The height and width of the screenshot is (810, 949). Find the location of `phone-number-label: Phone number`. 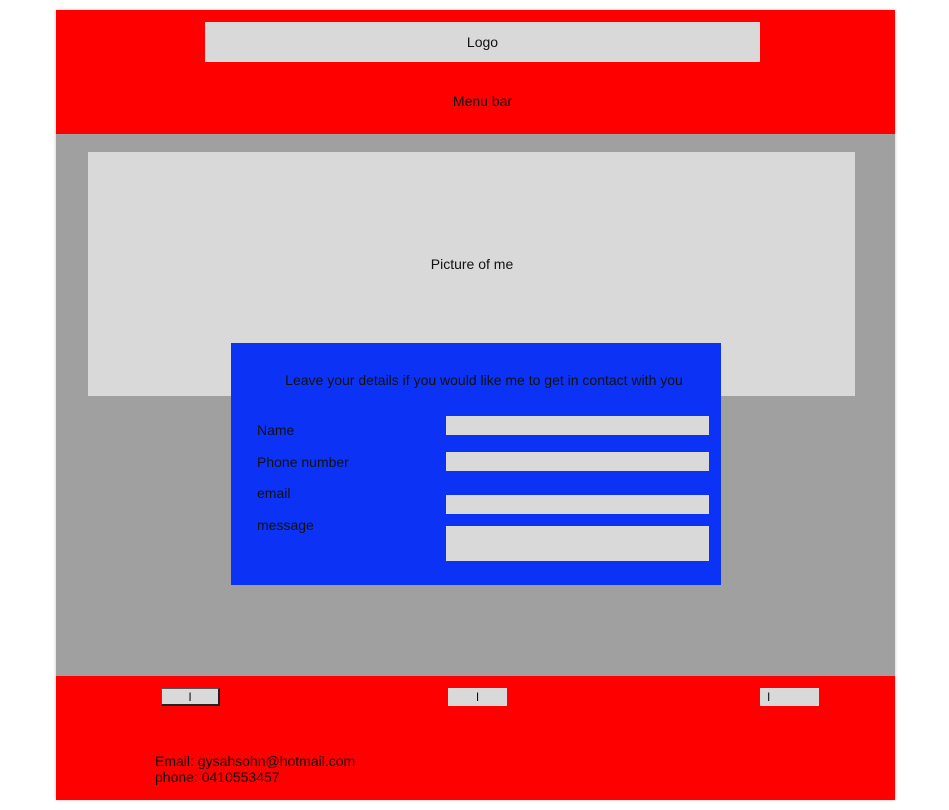

phone-number-label: Phone number is located at coordinates (303, 462).